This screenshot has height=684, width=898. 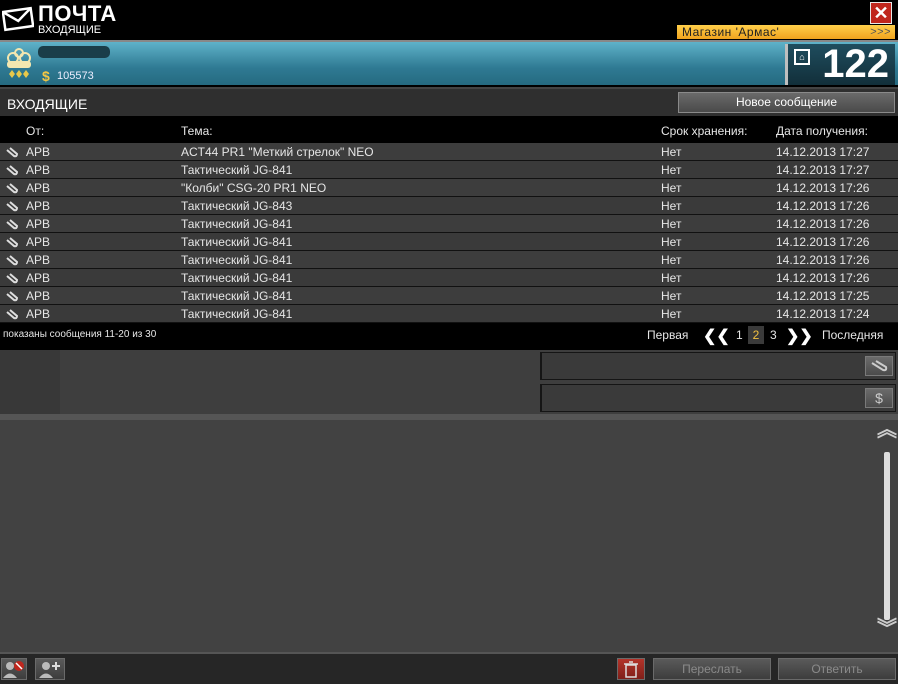 I want to click on section-header: ВХОДЯЩИЕ Новое сообщение, so click(x=449, y=101).